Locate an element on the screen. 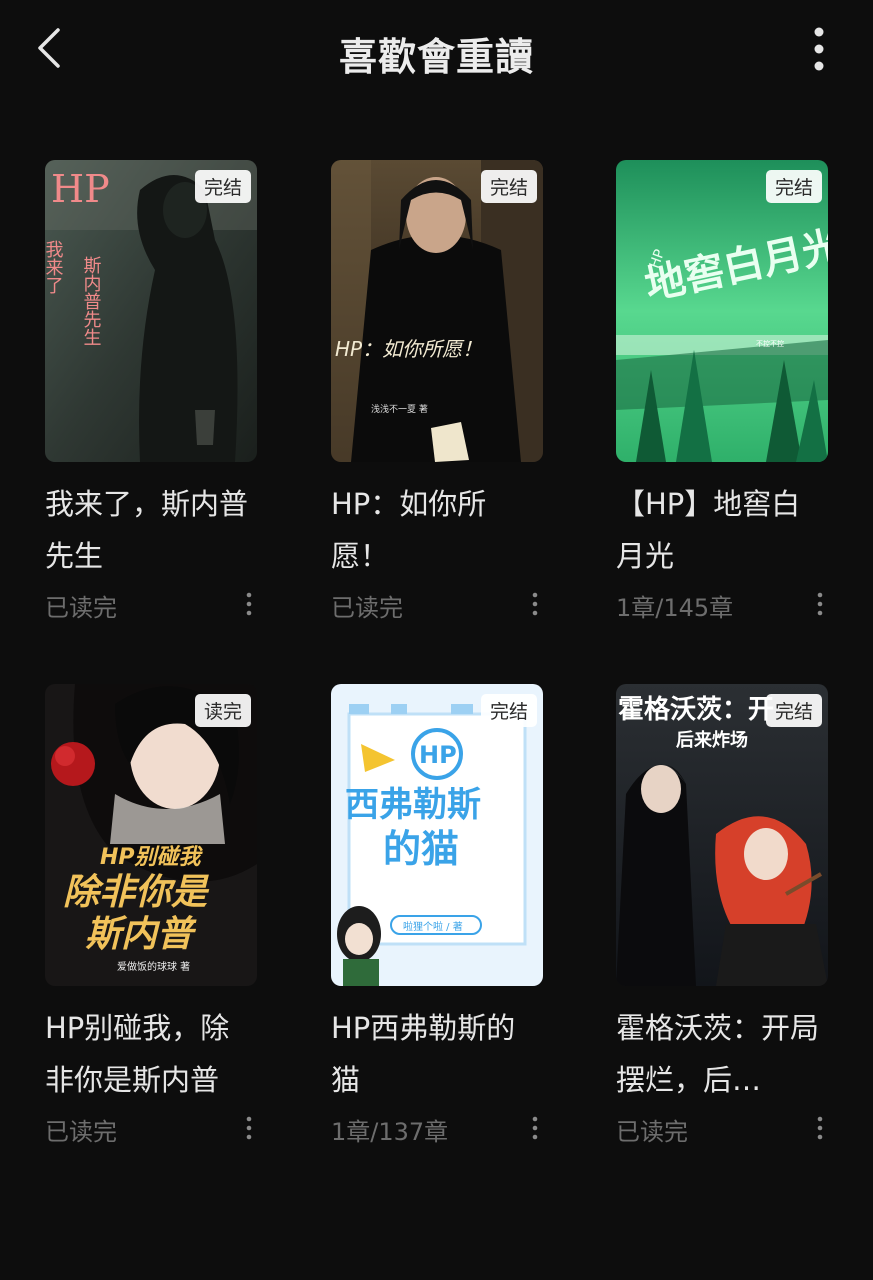 This screenshot has width=873, height=1280. book-cover: 地窖白月光 HP 不控不控 完结 is located at coordinates (722, 311).